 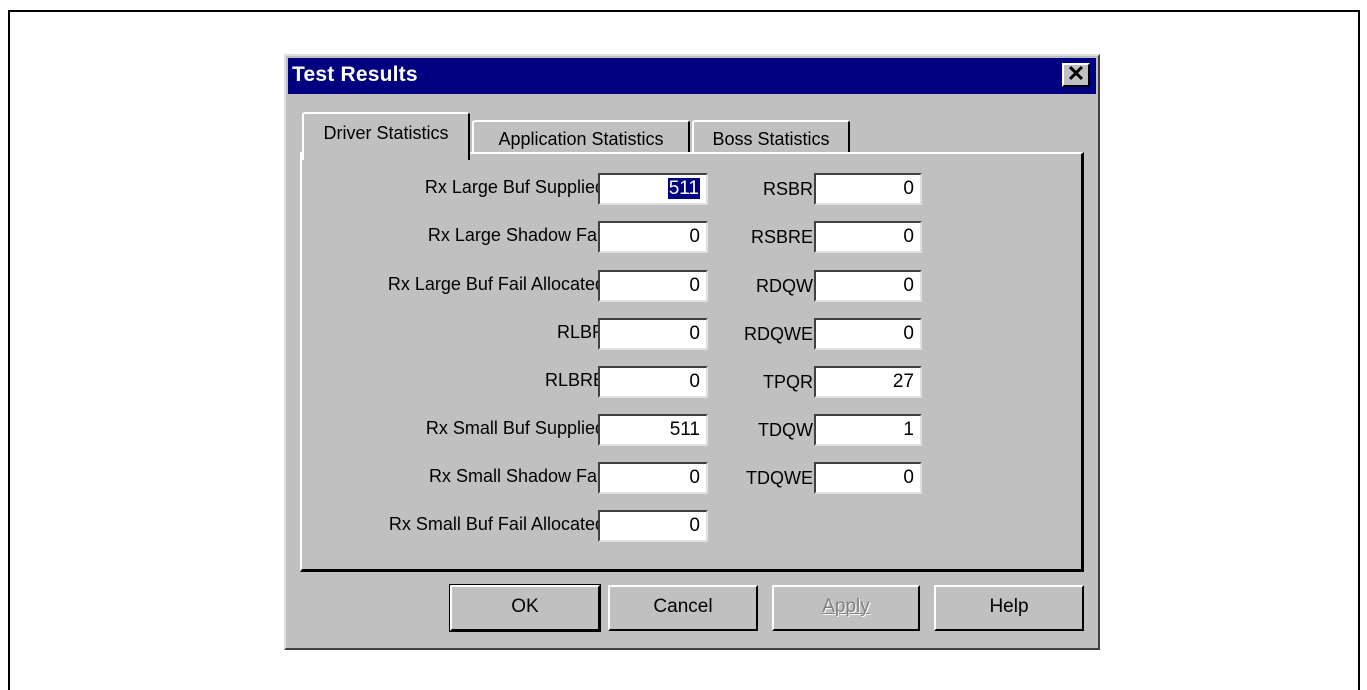 What do you see at coordinates (683, 608) in the screenshot?
I see `cancel-button: Cancel` at bounding box center [683, 608].